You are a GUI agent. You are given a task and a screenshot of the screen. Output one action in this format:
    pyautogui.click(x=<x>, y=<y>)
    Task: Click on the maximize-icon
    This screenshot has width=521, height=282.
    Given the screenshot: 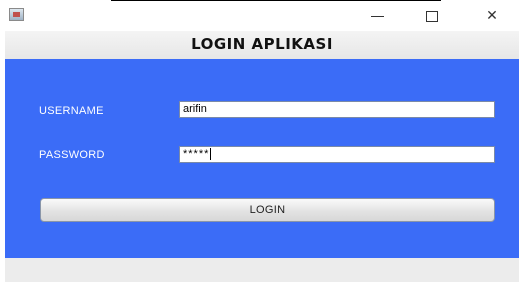 What is the action you would take?
    pyautogui.click(x=432, y=16)
    